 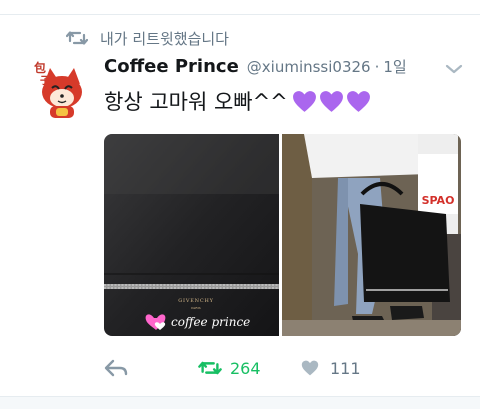 What do you see at coordinates (394, 66) in the screenshot?
I see `tweet-timestamp: 1일` at bounding box center [394, 66].